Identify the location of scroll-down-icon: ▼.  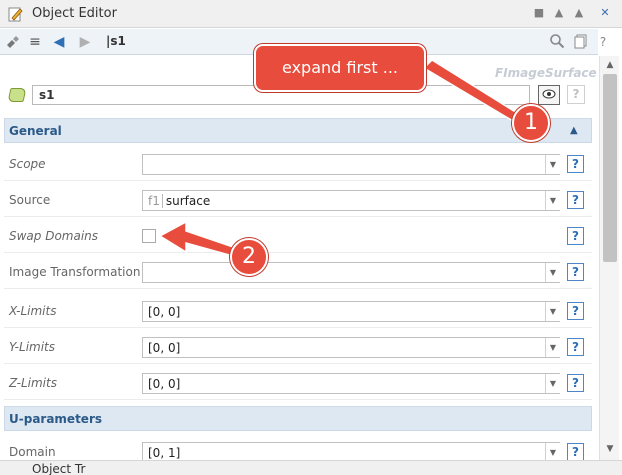
(610, 449).